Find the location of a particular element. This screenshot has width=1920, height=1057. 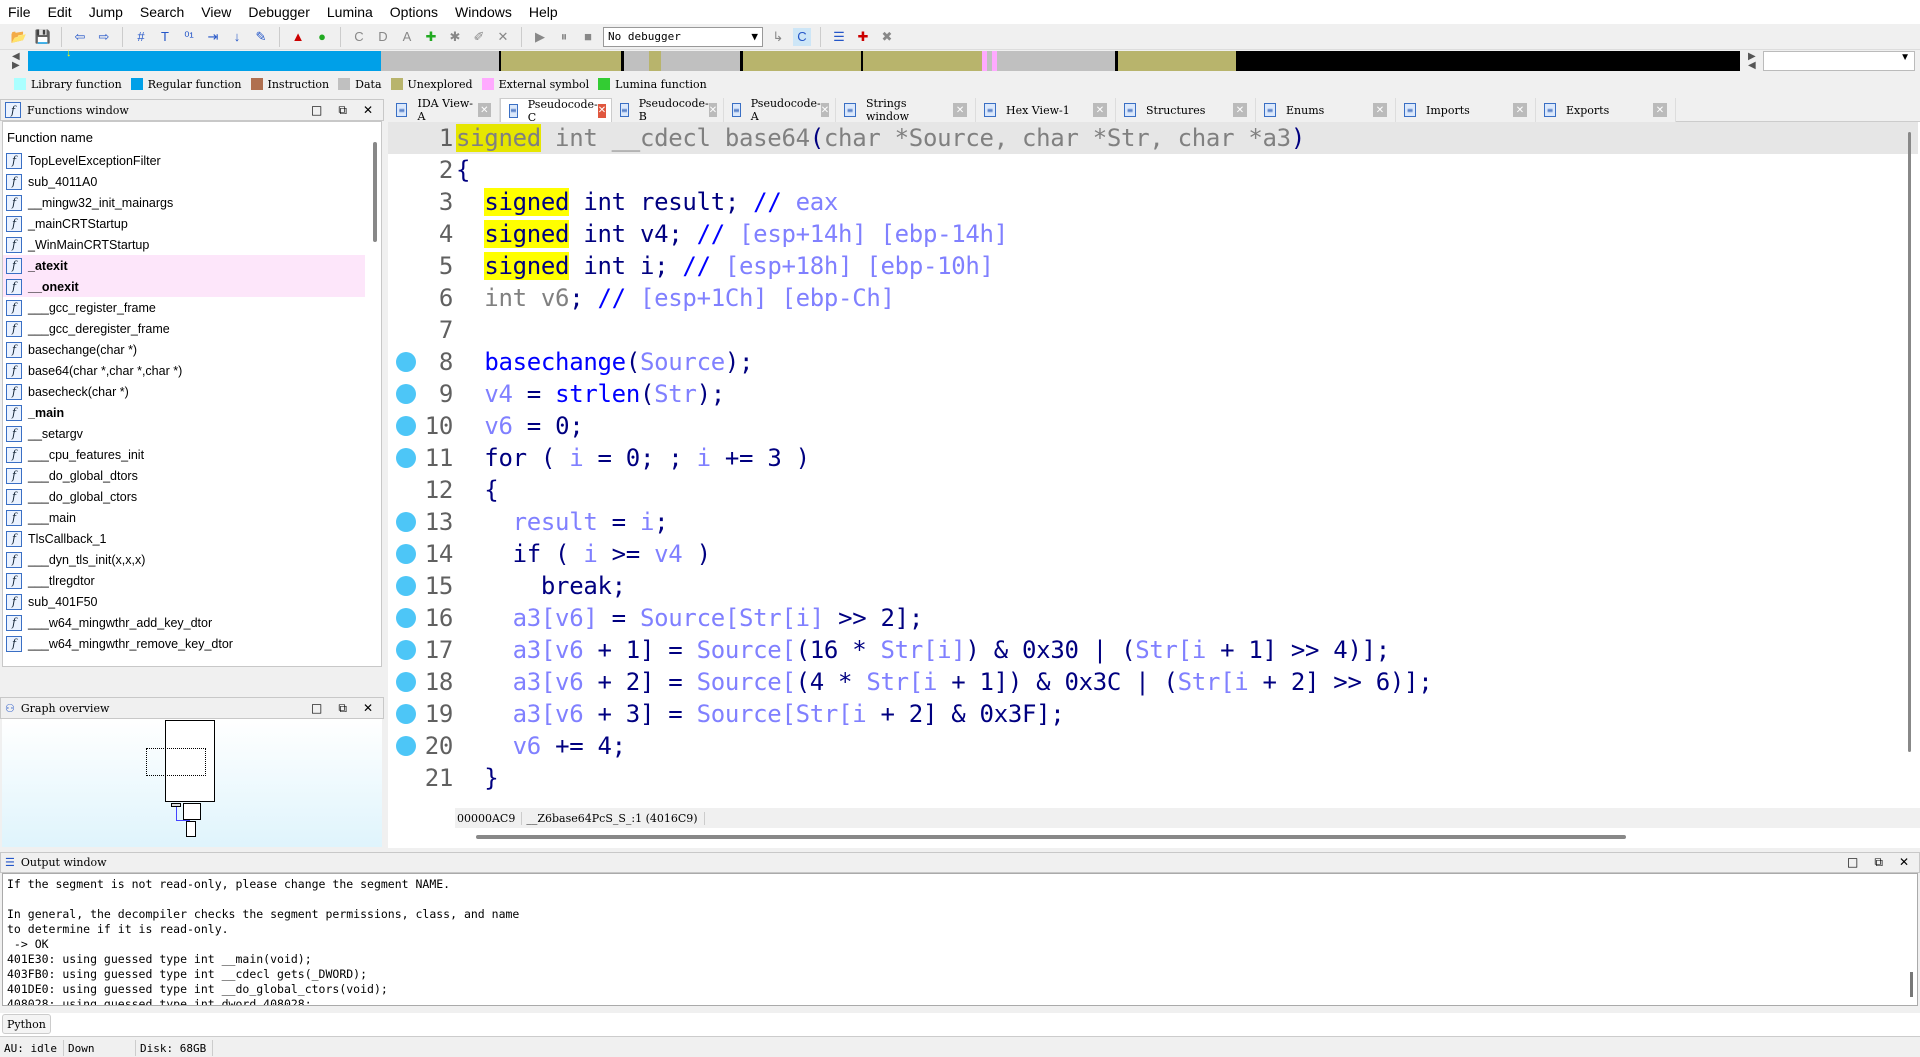

column-header-function-name: Function name is located at coordinates (192, 136).